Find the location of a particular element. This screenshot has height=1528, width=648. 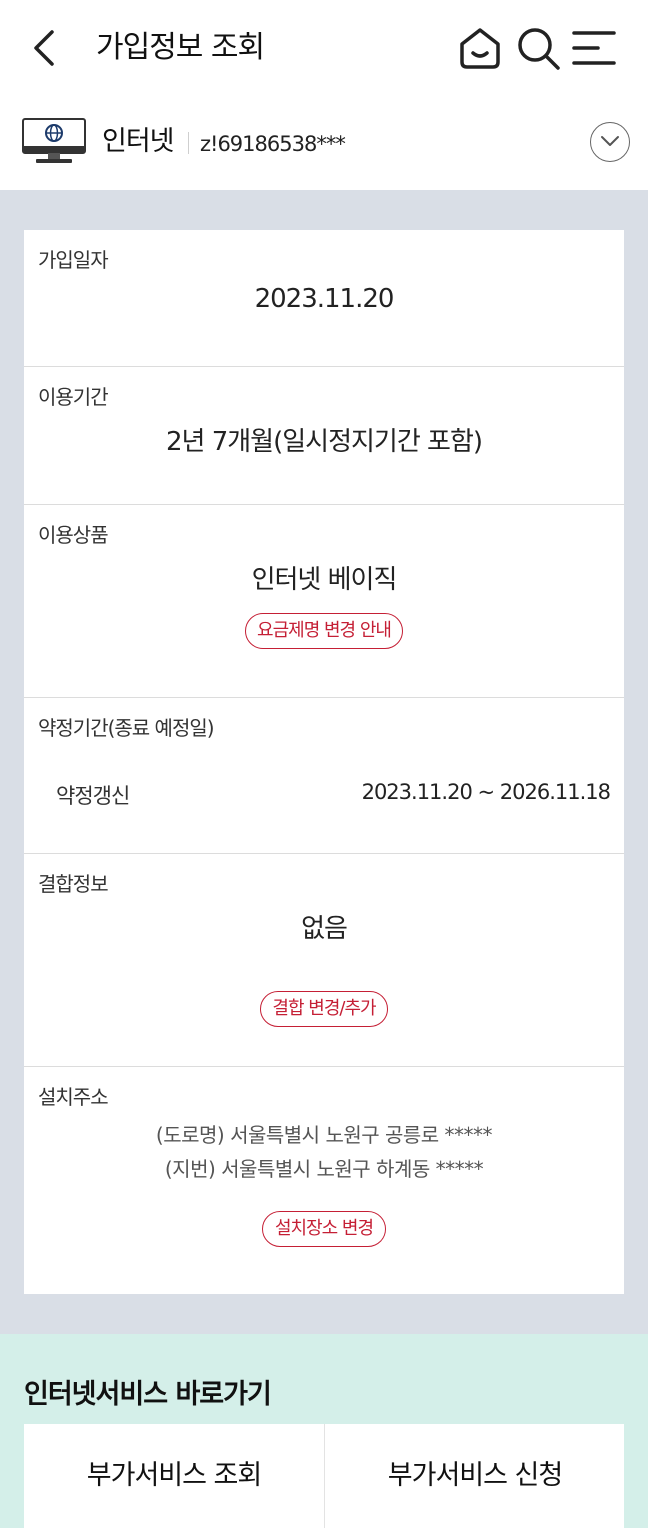

product-expand-button is located at coordinates (610, 142).